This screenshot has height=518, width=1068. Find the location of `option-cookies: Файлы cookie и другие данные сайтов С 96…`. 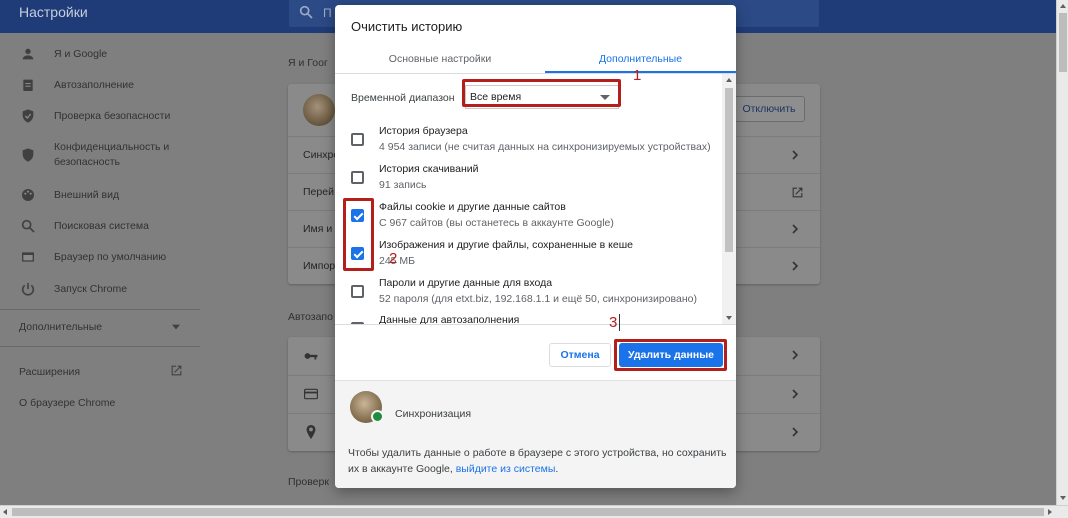

option-cookies: Файлы cookie и другие данные сайтов С 96… is located at coordinates (528, 217).